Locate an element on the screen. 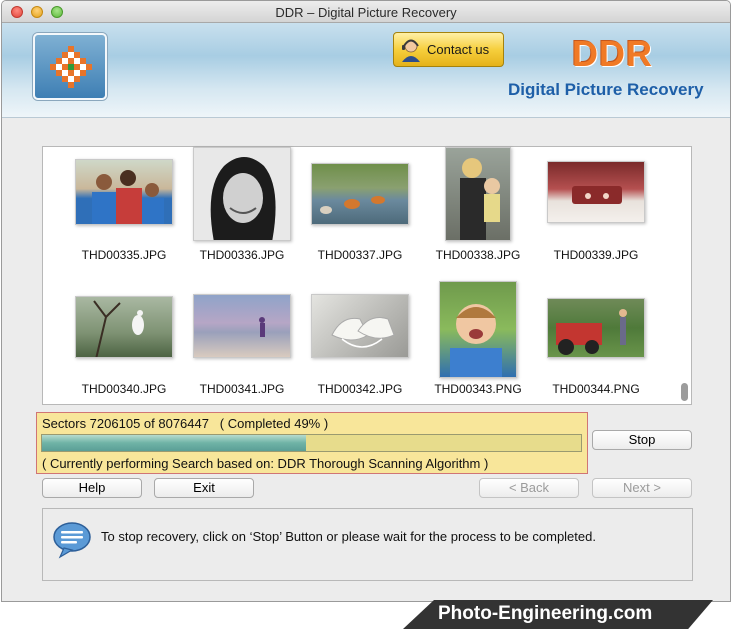 Image resolution: width=732 pixels, height=629 pixels. title-bar: DDR – Digital Picture Recovery is located at coordinates (366, 12).